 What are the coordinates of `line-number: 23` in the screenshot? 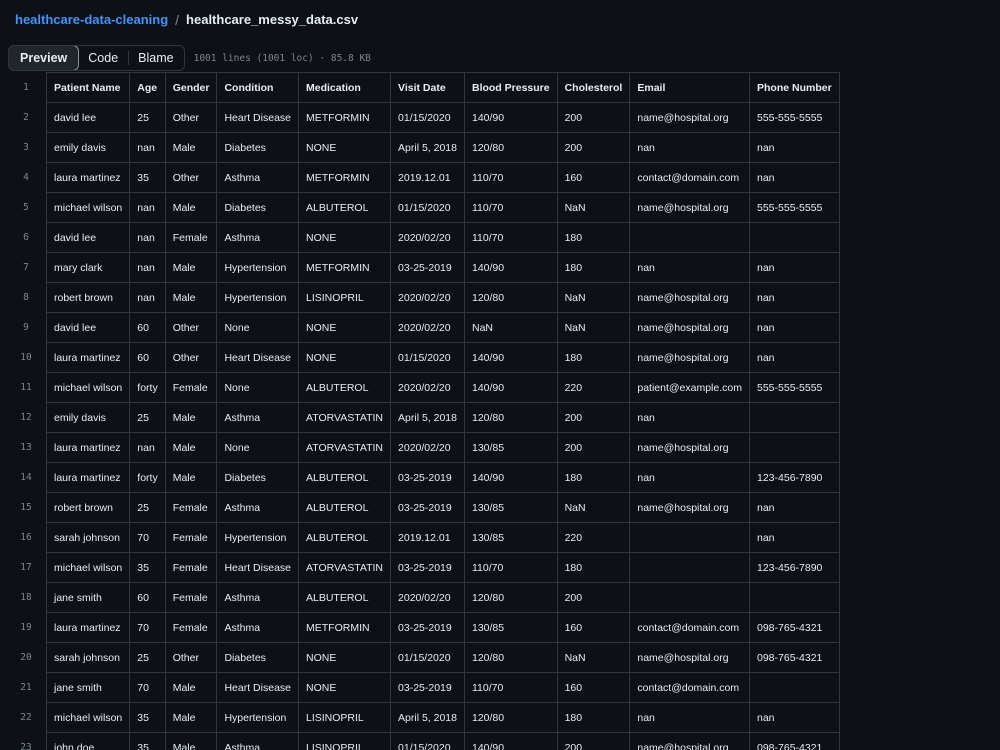 It's located at (23, 741).